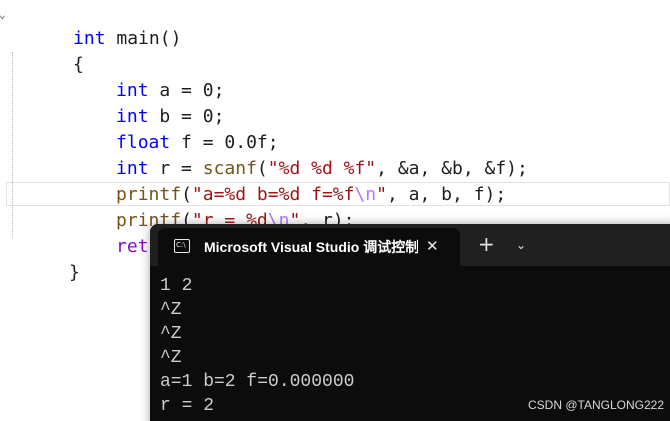 The height and width of the screenshot is (421, 670). I want to click on console-line: a=1 b=2 f=0.000000, so click(257, 382).